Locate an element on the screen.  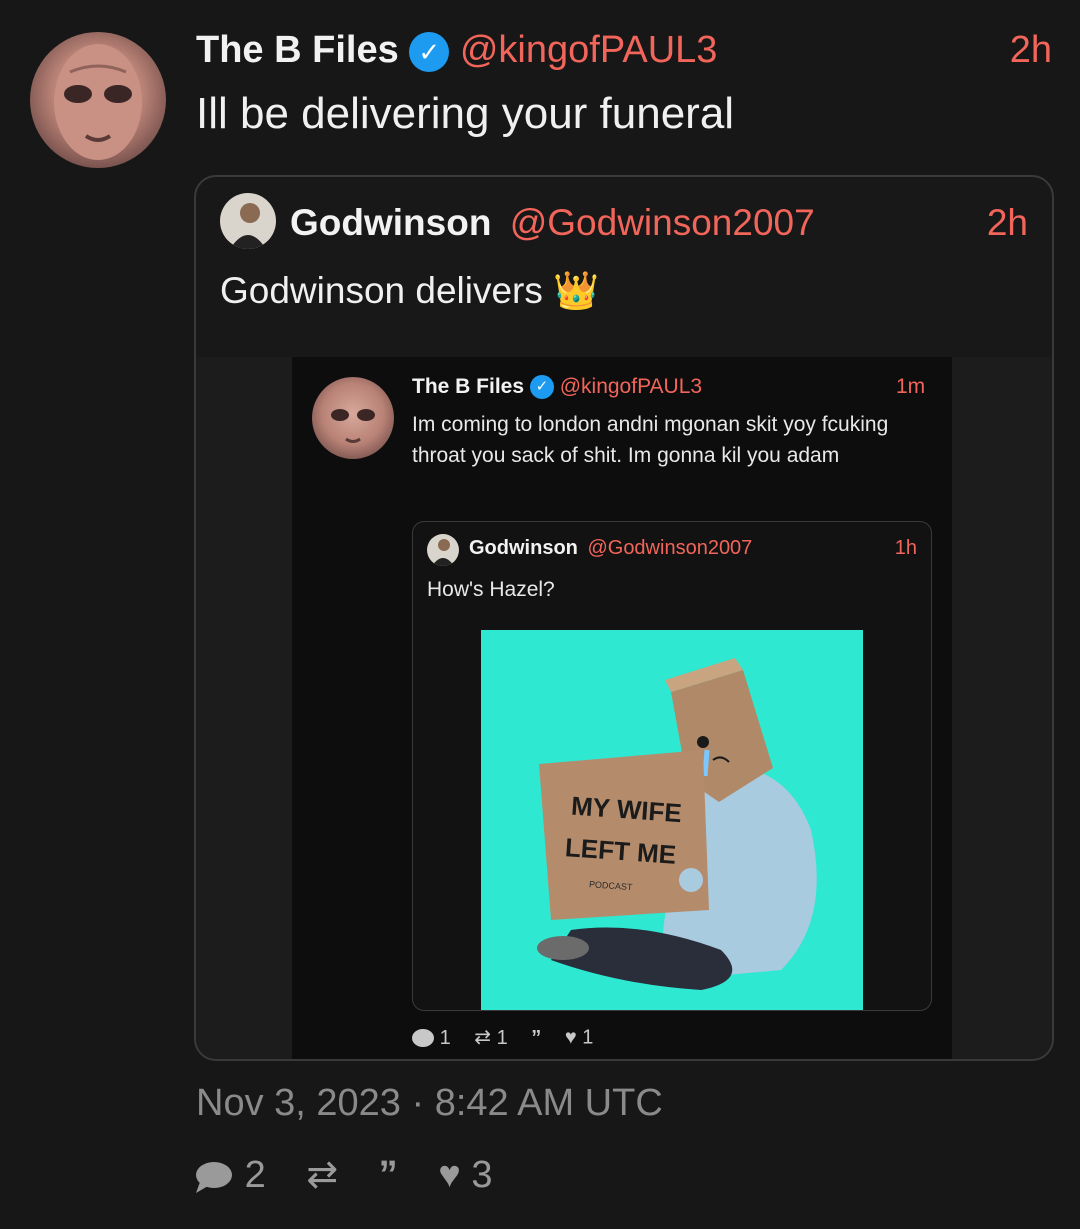
quoted-header: Godwinson @Godwinson2007 is located at coordinates (552, 223).